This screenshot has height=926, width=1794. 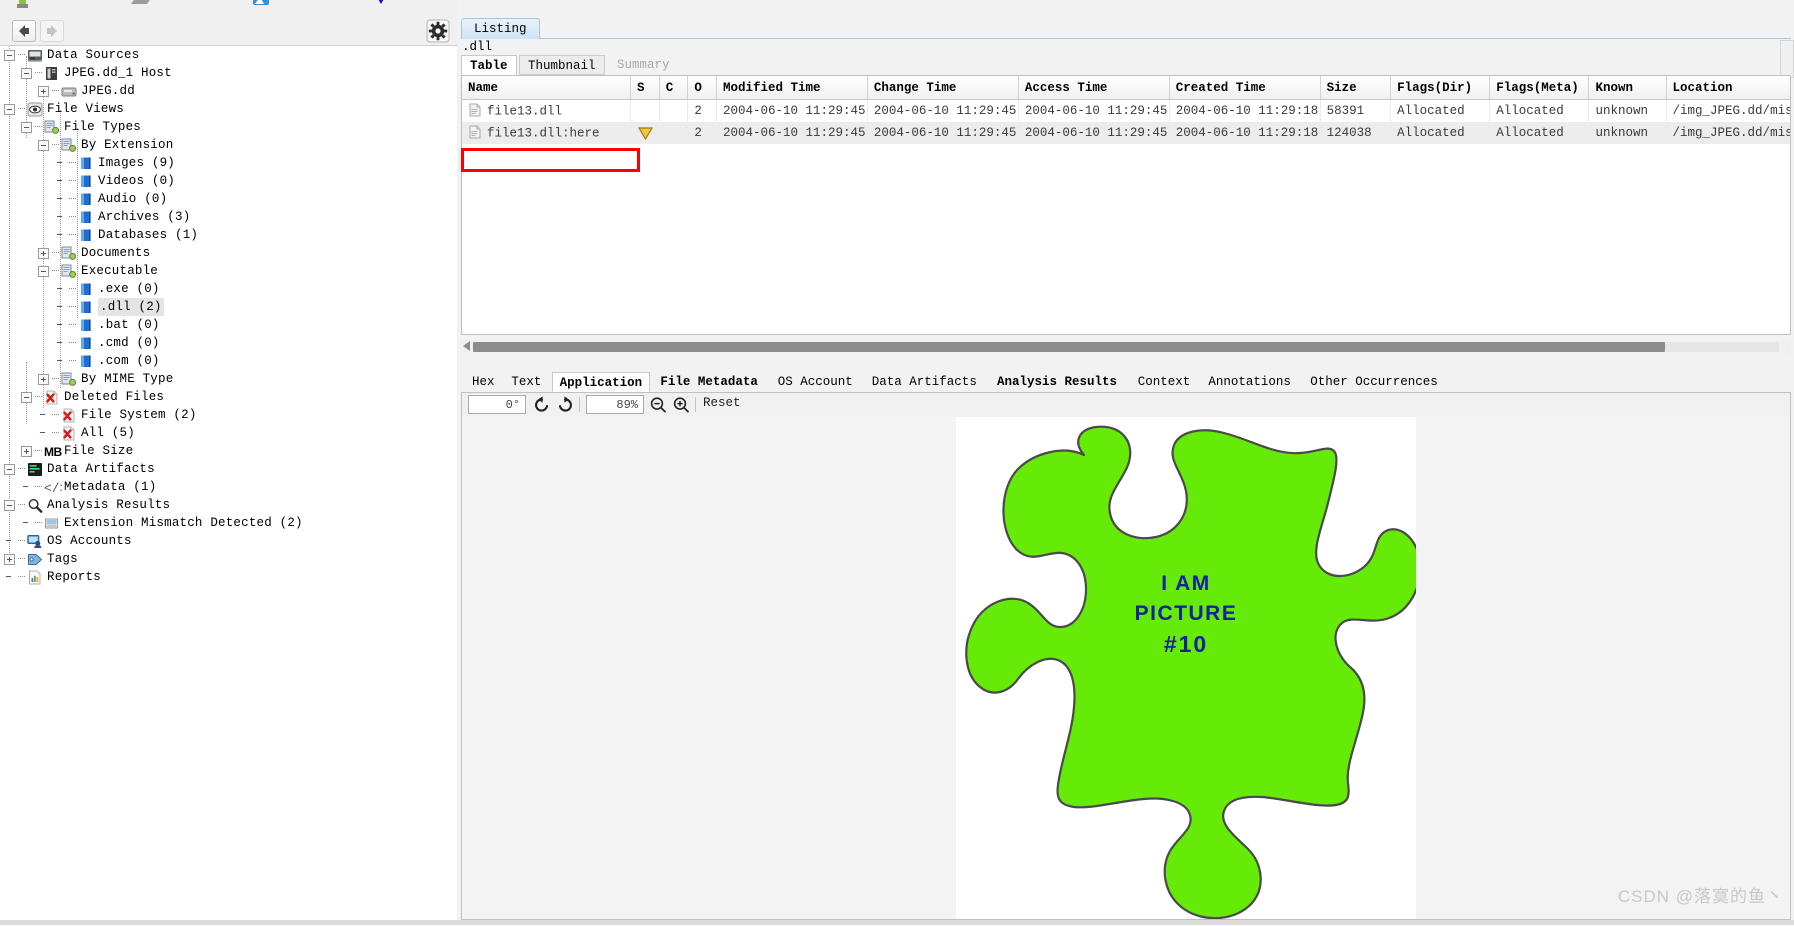 I want to click on add-data-source-icon, so click(x=141, y=7).